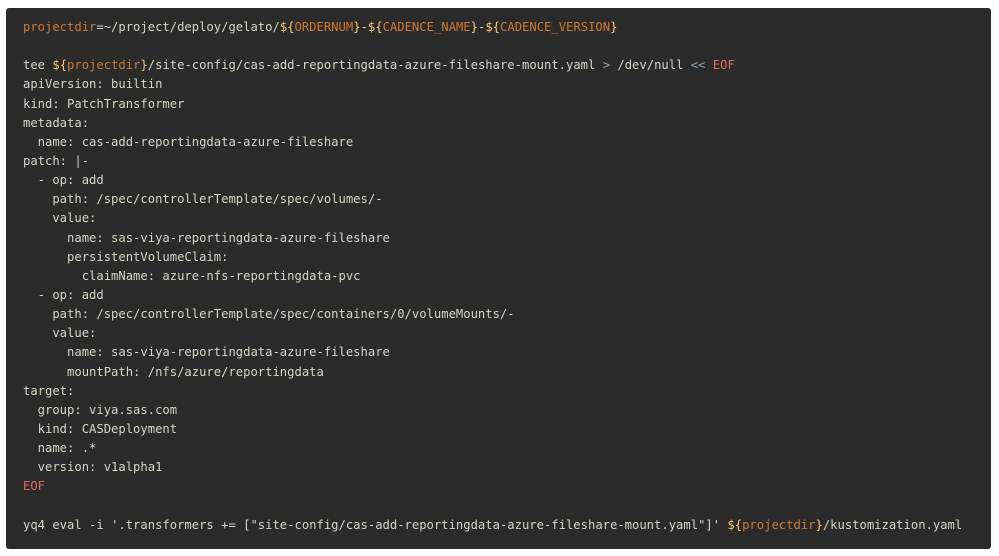 This screenshot has height=556, width=999. What do you see at coordinates (38, 65) in the screenshot?
I see `code-token: tee` at bounding box center [38, 65].